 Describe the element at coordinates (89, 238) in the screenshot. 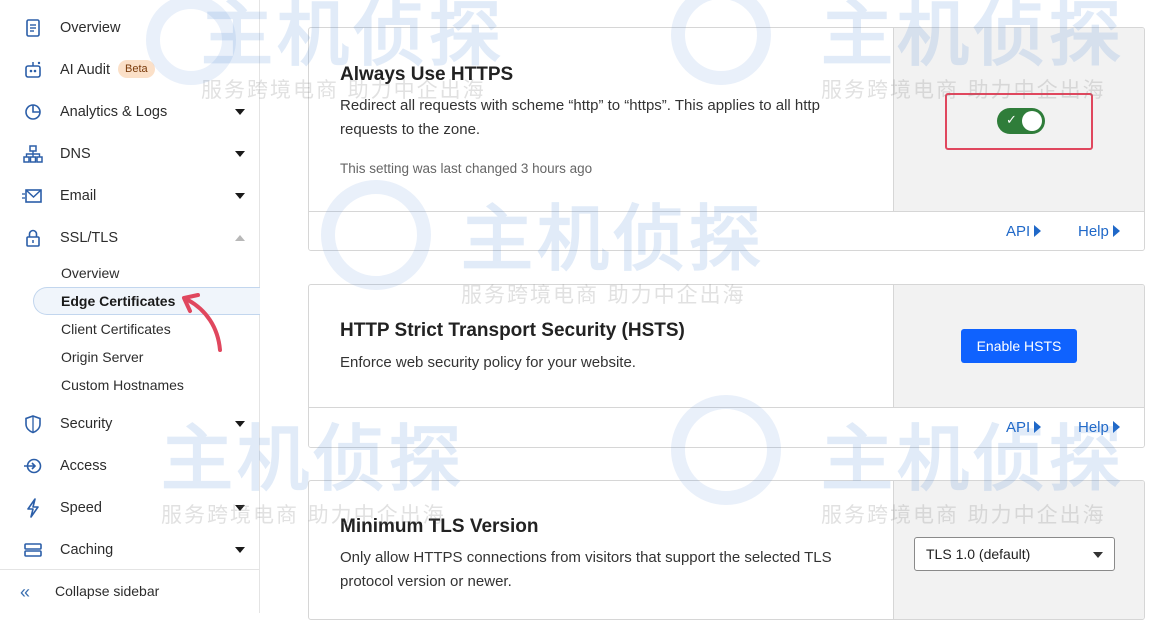

I see `sidebar-item-label: SSL/TLS` at that location.